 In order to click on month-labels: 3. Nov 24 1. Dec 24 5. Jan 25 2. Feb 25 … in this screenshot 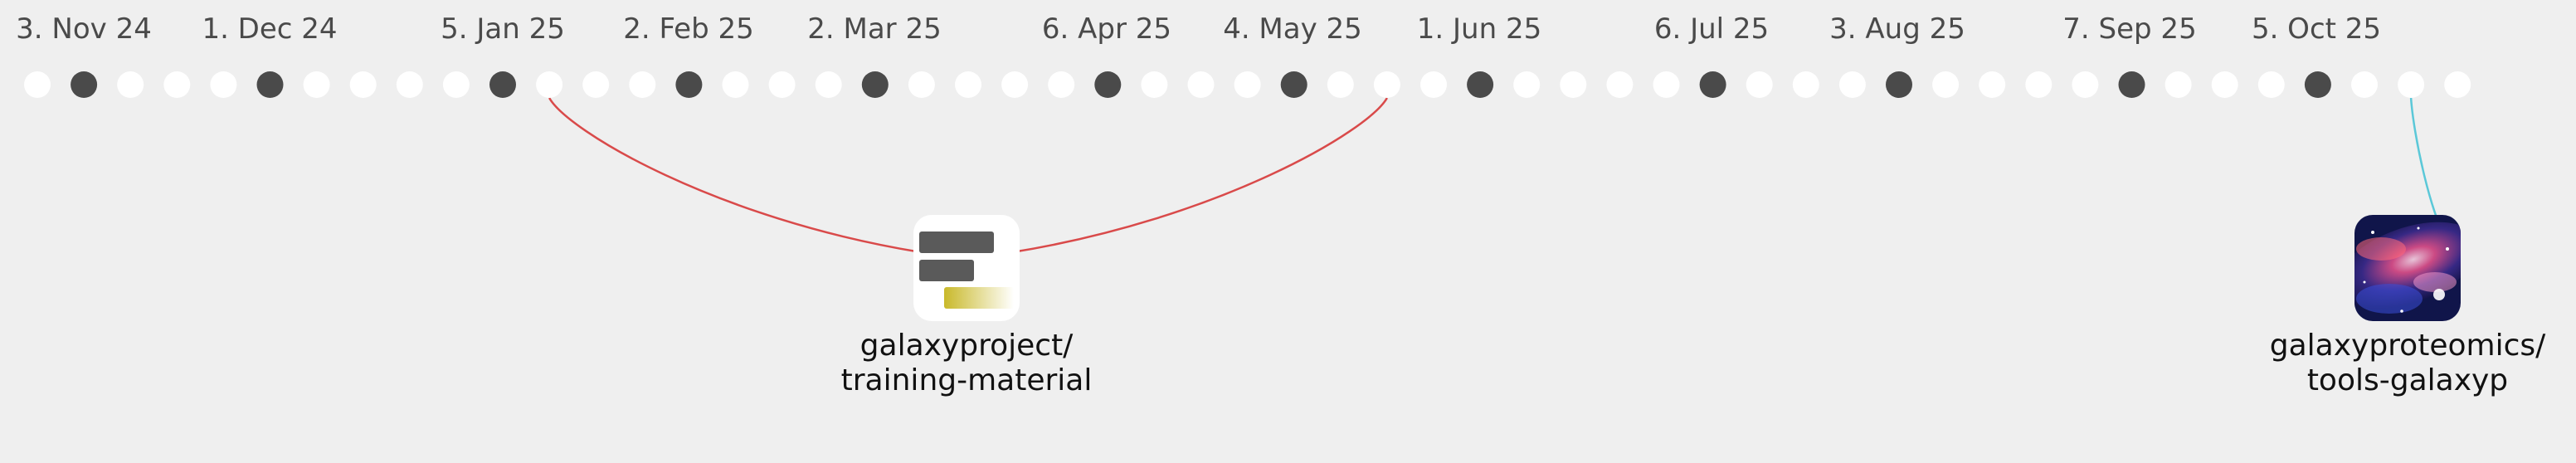, I will do `click(1198, 29)`.